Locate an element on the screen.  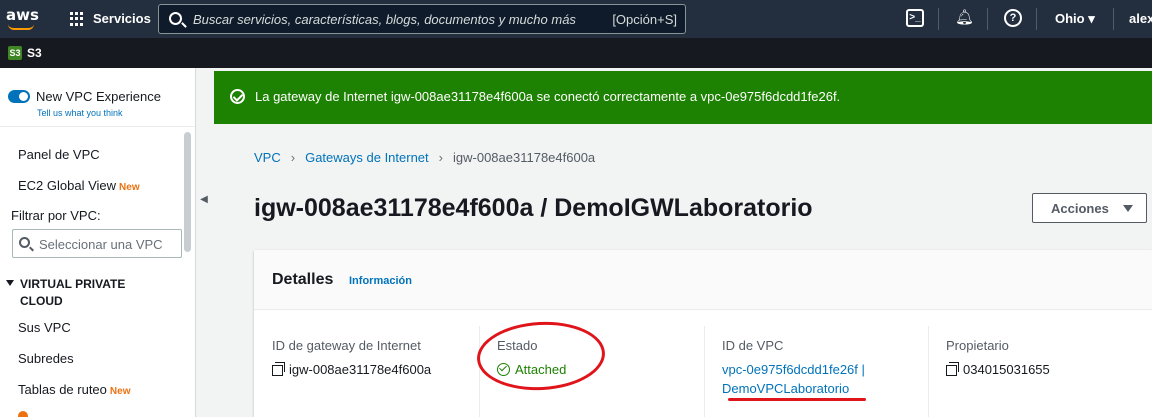
notifications-bell-icon: 🔔︎ is located at coordinates (964, 18).